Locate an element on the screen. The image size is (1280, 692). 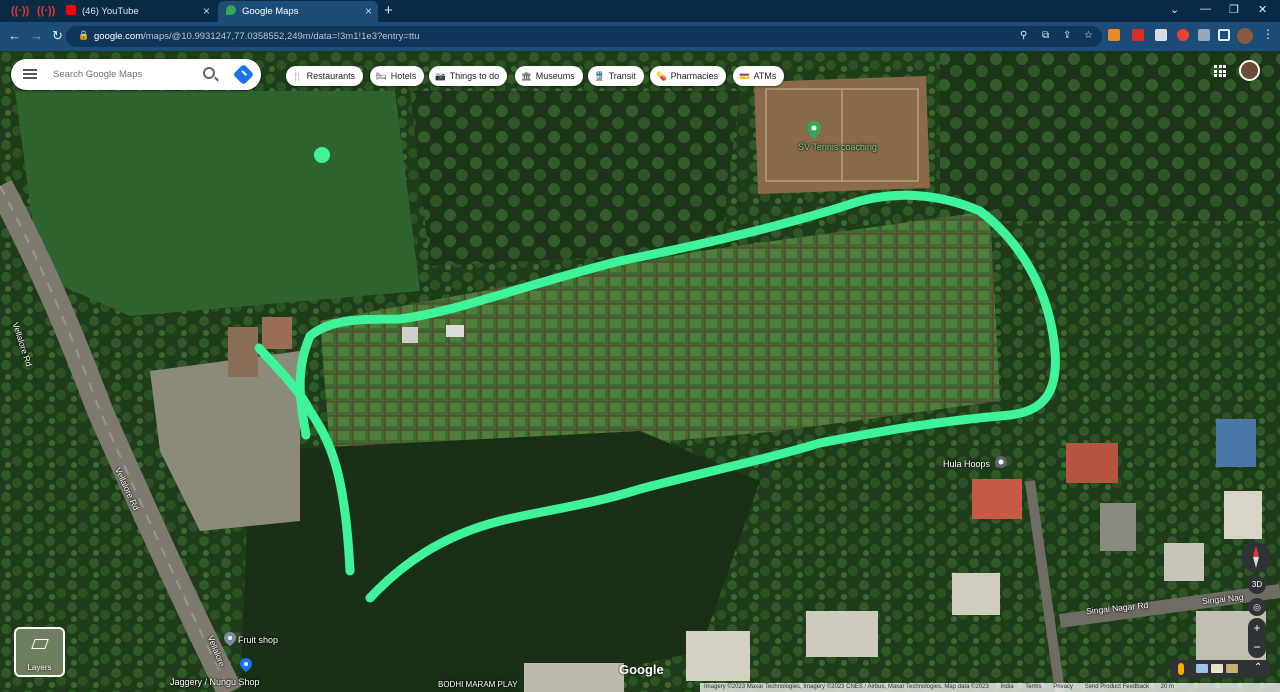
tilt-3d-button: 3D is located at coordinates (1257, 585).